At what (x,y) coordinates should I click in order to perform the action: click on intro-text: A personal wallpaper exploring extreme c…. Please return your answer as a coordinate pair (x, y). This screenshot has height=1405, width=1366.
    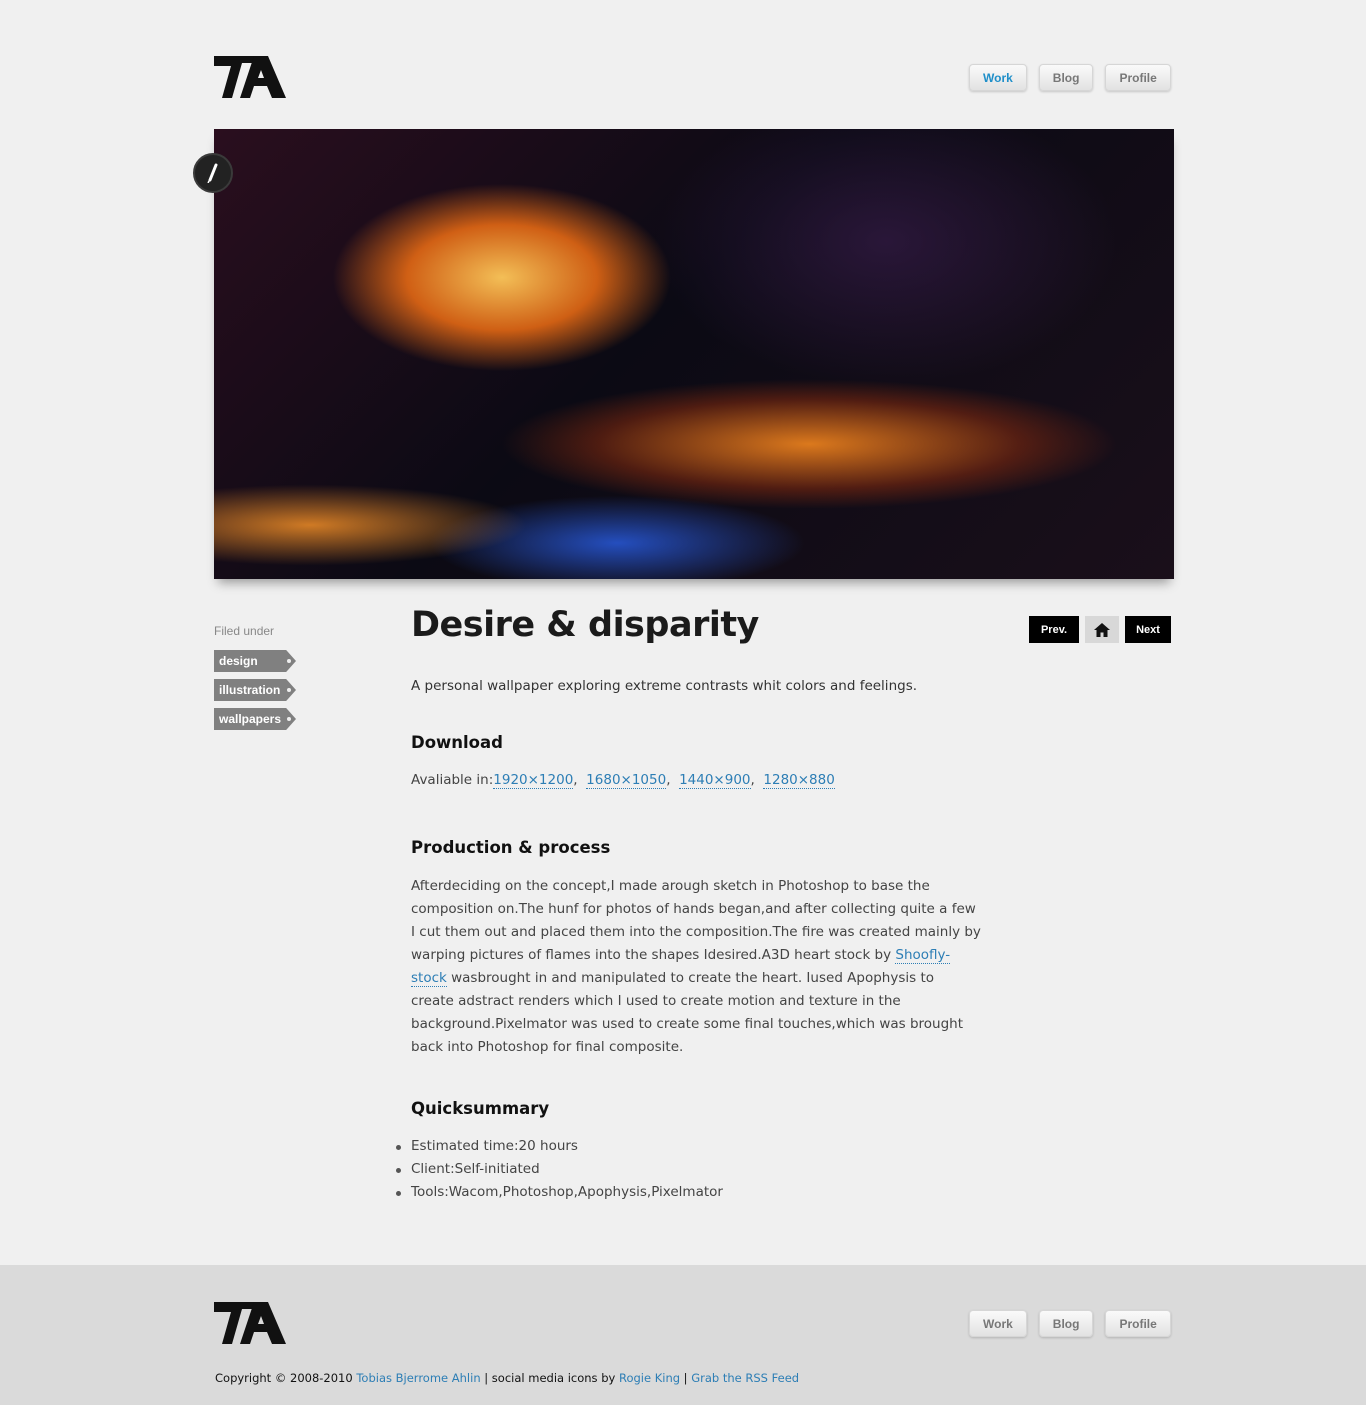
    Looking at the image, I should click on (664, 686).